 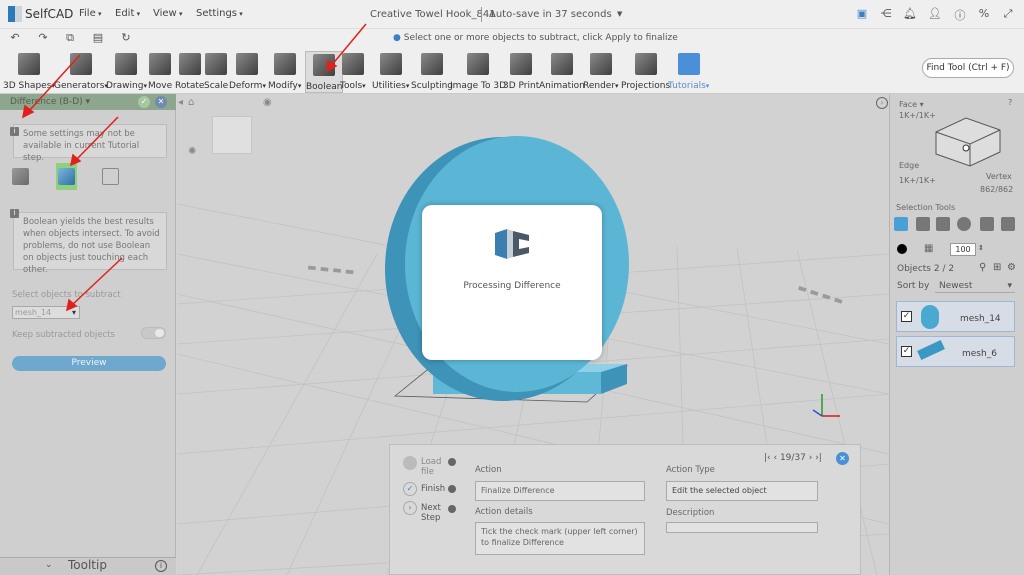 I want to click on brush-size-input: 100, so click(x=963, y=249).